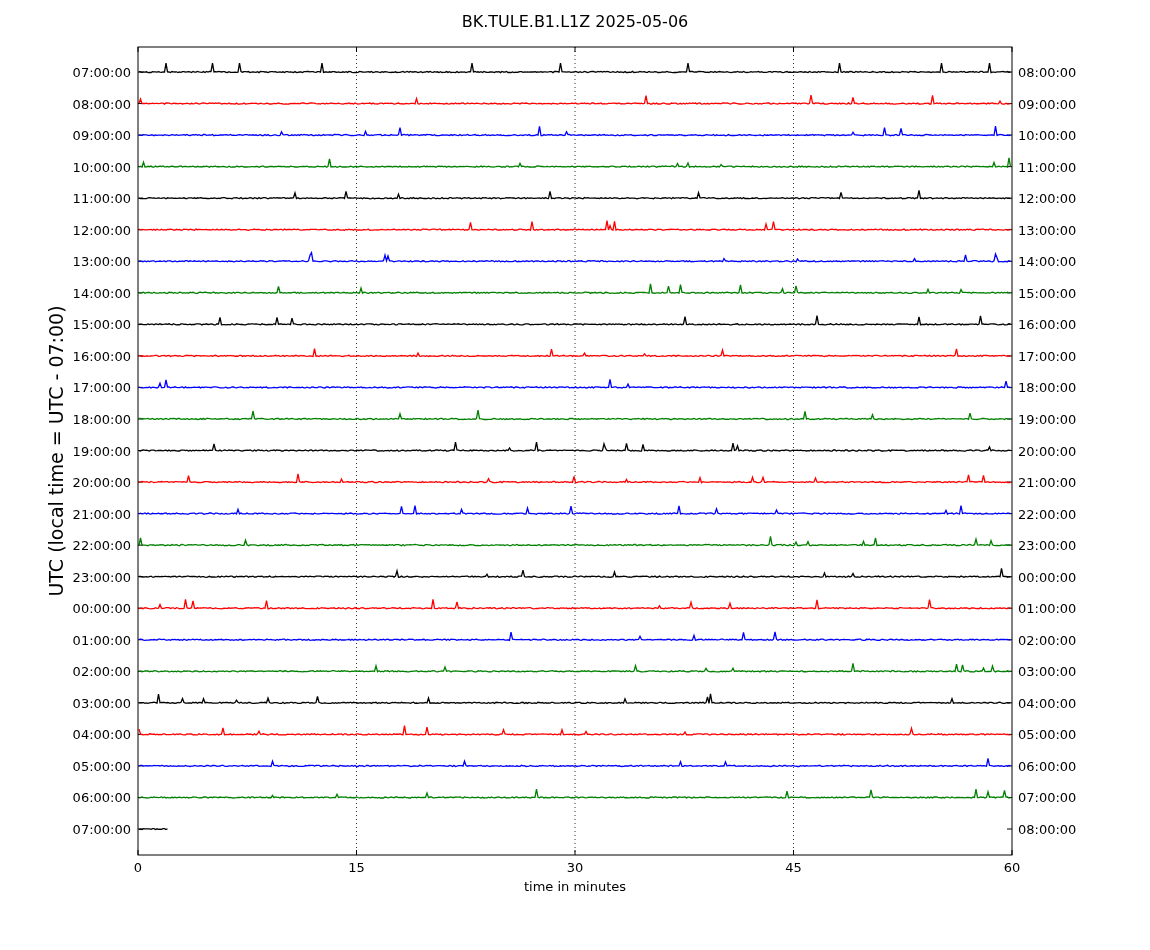  Describe the element at coordinates (793, 867) in the screenshot. I see `x-tick-label: 45` at that location.